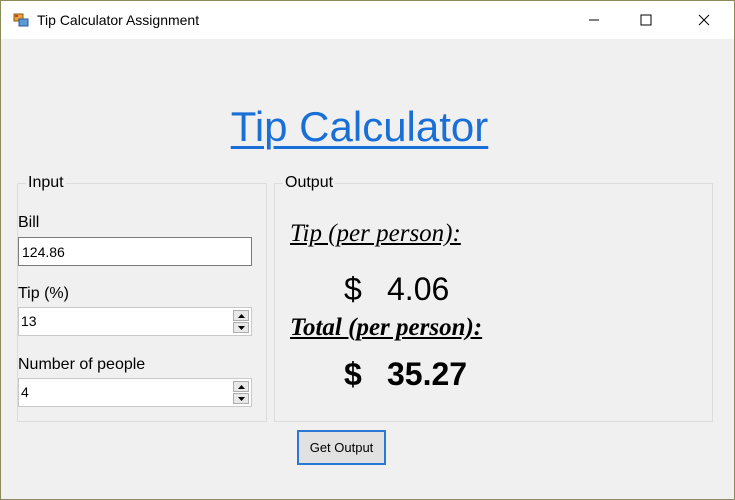 The height and width of the screenshot is (500, 735). What do you see at coordinates (309, 183) in the screenshot?
I see `output-legend: Output` at bounding box center [309, 183].